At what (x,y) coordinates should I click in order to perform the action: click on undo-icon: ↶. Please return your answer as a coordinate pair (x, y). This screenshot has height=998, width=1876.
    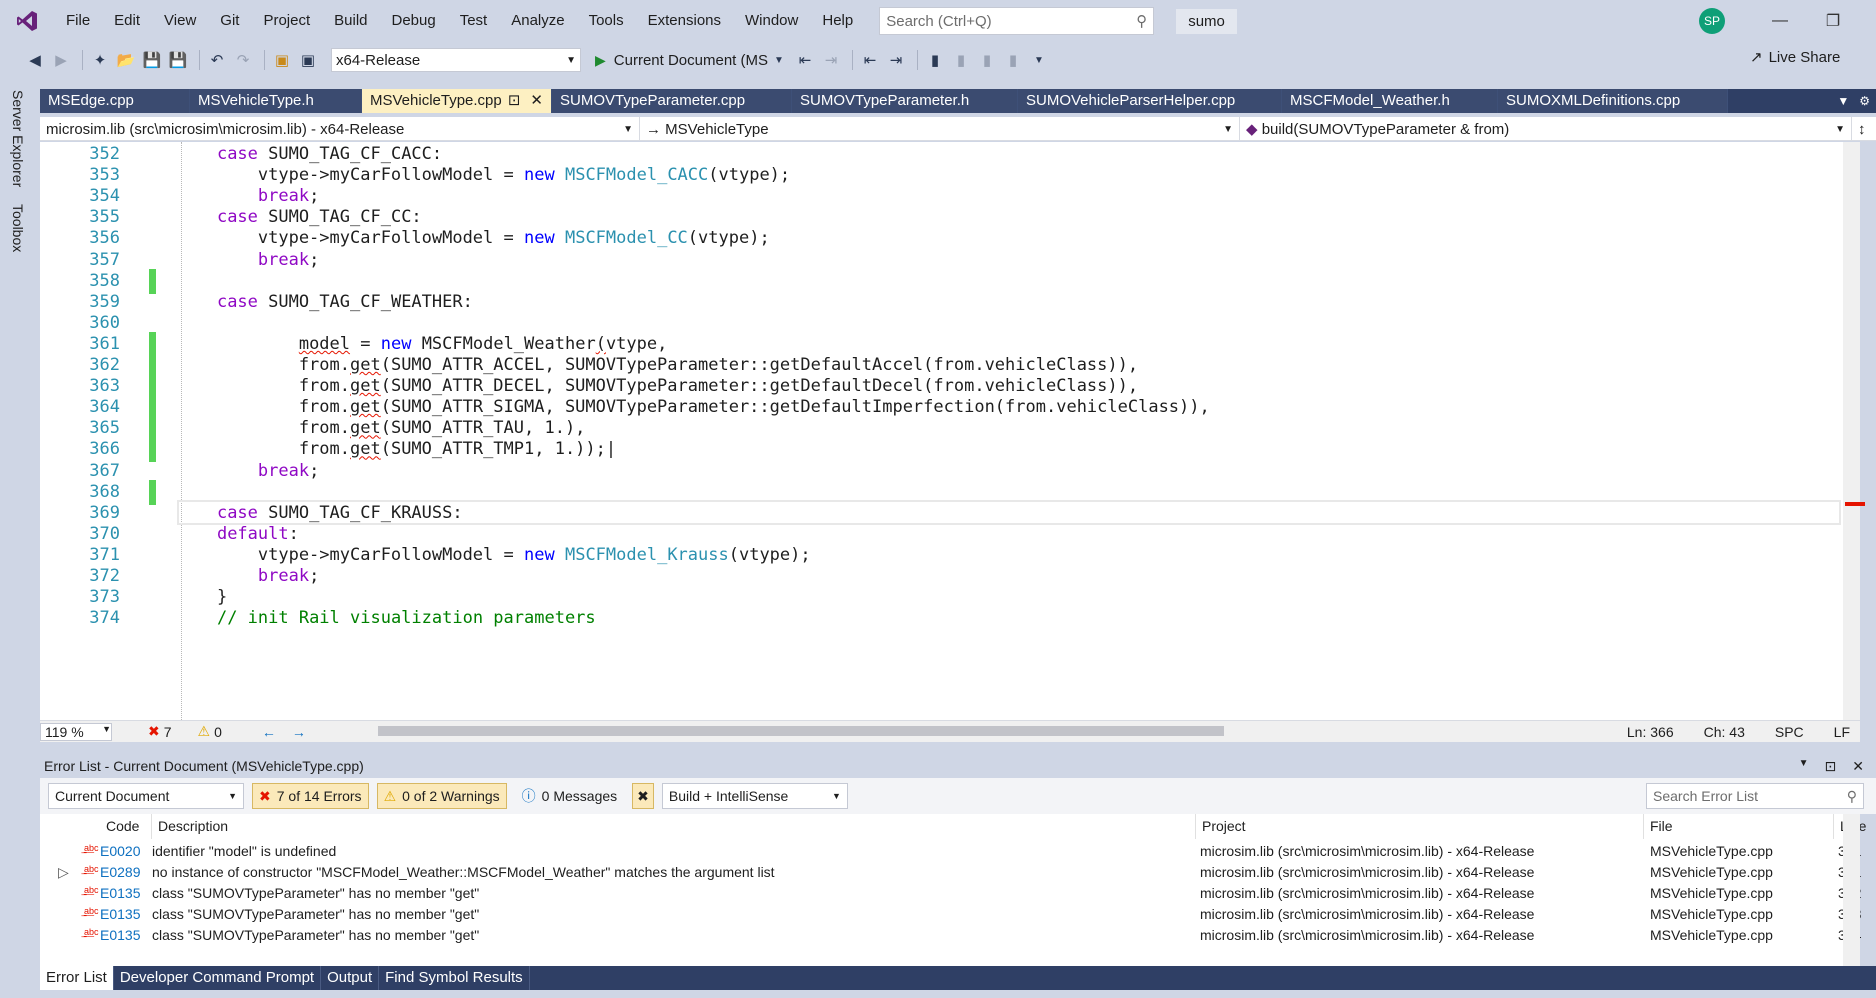
    Looking at the image, I should click on (217, 60).